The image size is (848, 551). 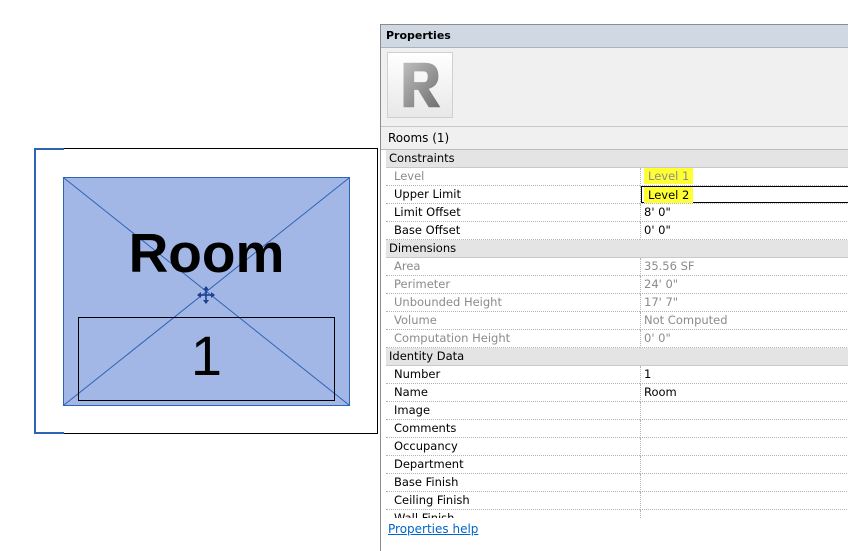 I want to click on property-row: Wall Finish, so click(x=617, y=514).